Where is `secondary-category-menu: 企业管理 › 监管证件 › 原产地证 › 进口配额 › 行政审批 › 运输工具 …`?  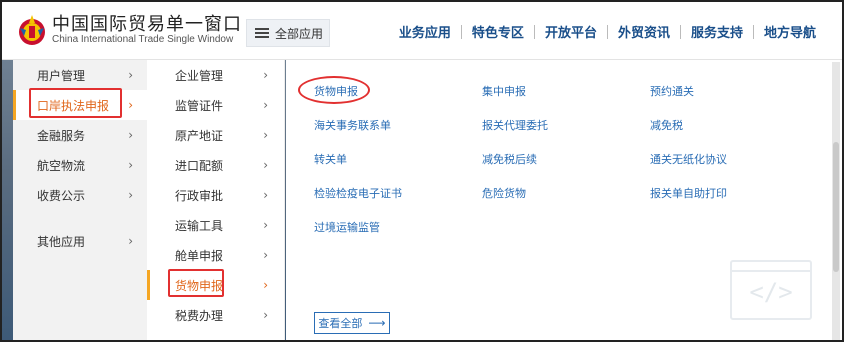 secondary-category-menu: 企业管理 › 监管证件 › 原产地证 › 进口配额 › 行政审批 › 运输工具 … is located at coordinates (216, 200).